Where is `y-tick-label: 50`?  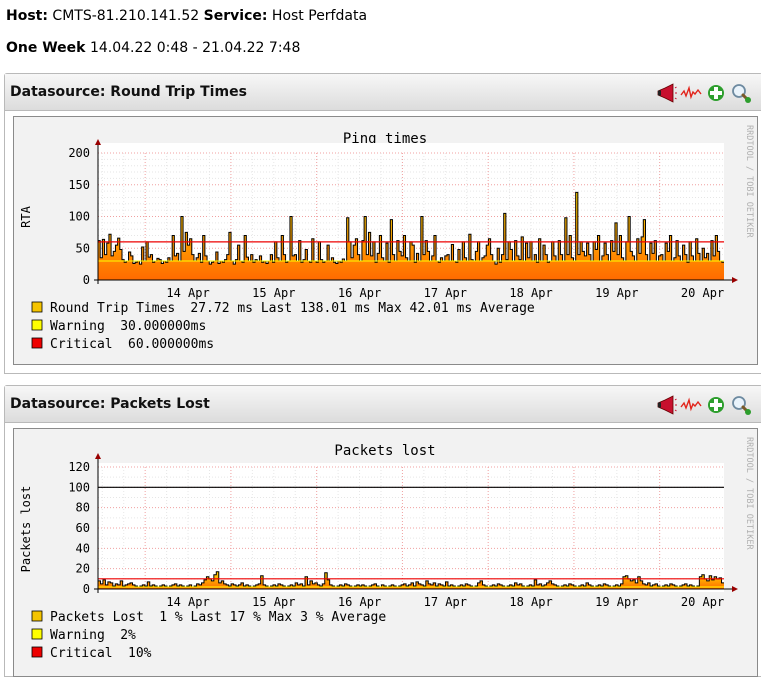 y-tick-label: 50 is located at coordinates (83, 248).